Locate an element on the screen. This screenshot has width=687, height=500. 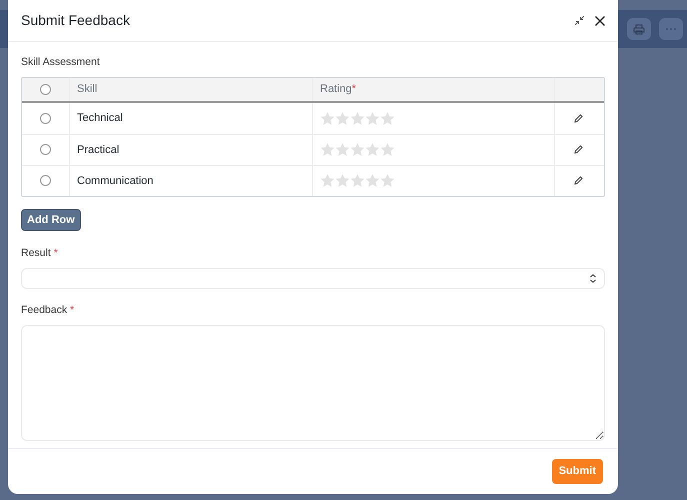
column-header: Rating is located at coordinates (336, 89).